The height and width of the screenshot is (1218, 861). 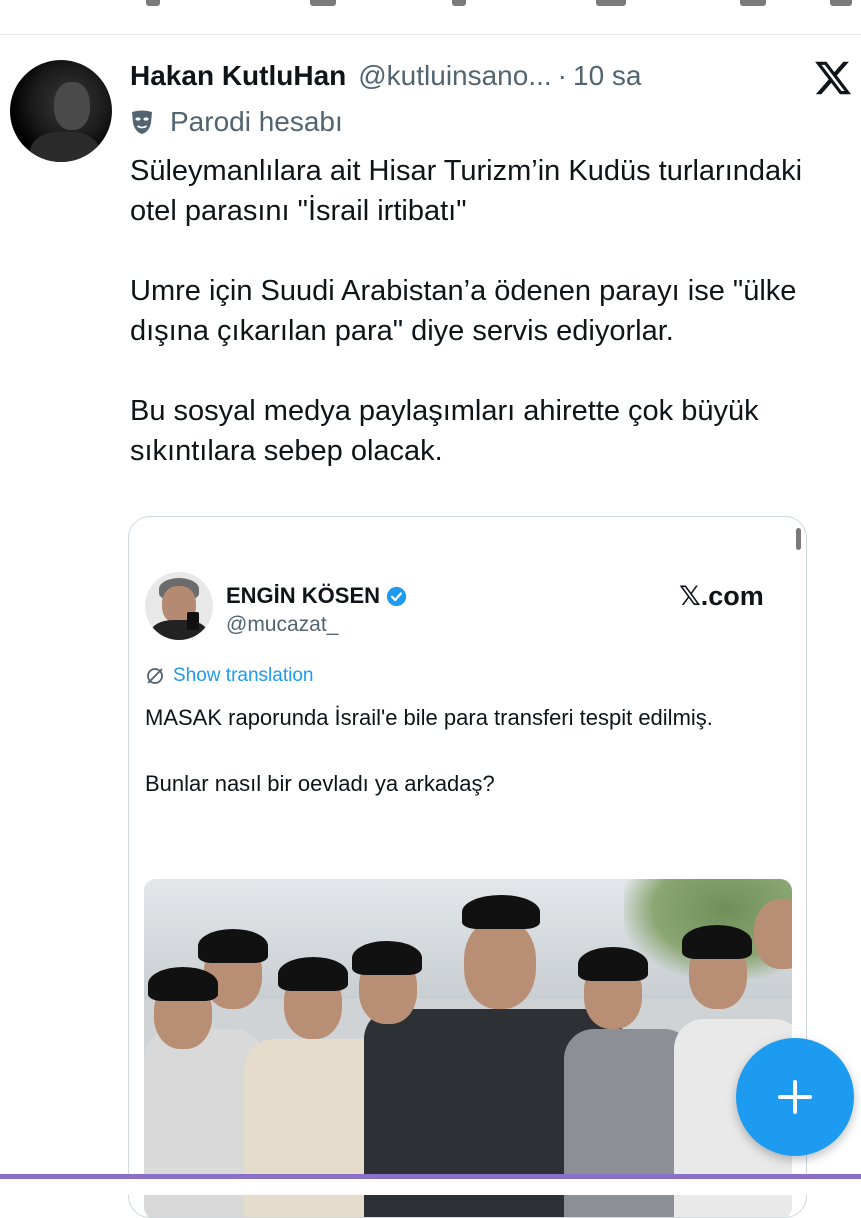 What do you see at coordinates (282, 625) in the screenshot?
I see `quoted-author-handle: @mucazat_` at bounding box center [282, 625].